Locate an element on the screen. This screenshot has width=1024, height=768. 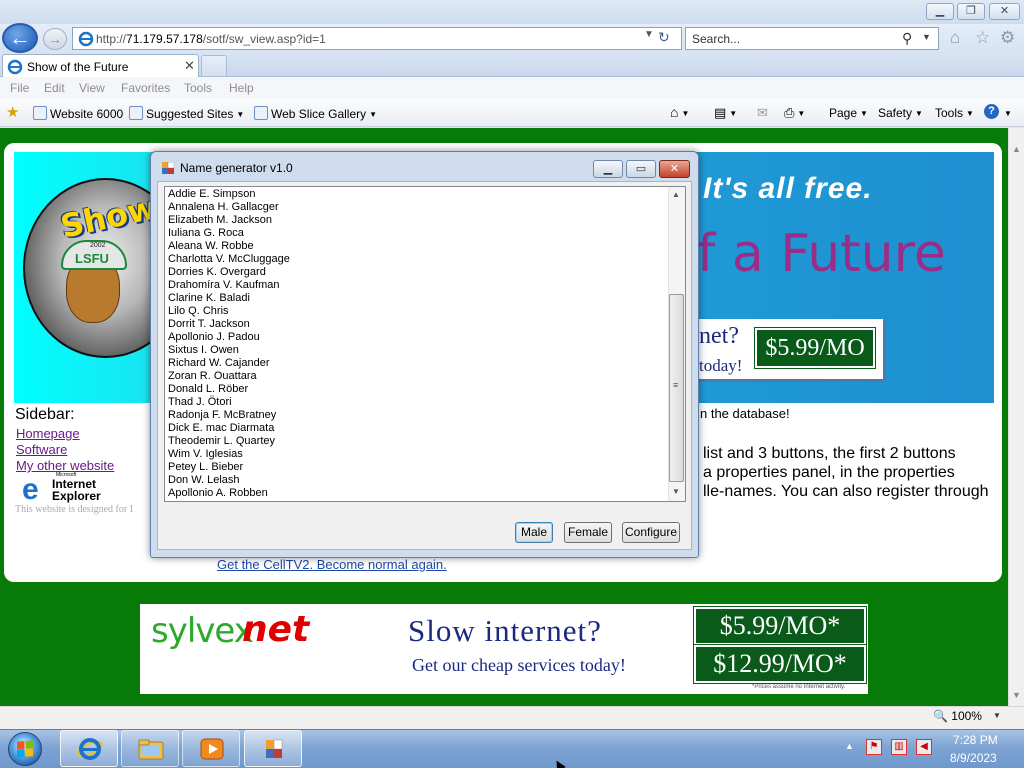
window-minimize-button: ▁ is located at coordinates (608, 169).